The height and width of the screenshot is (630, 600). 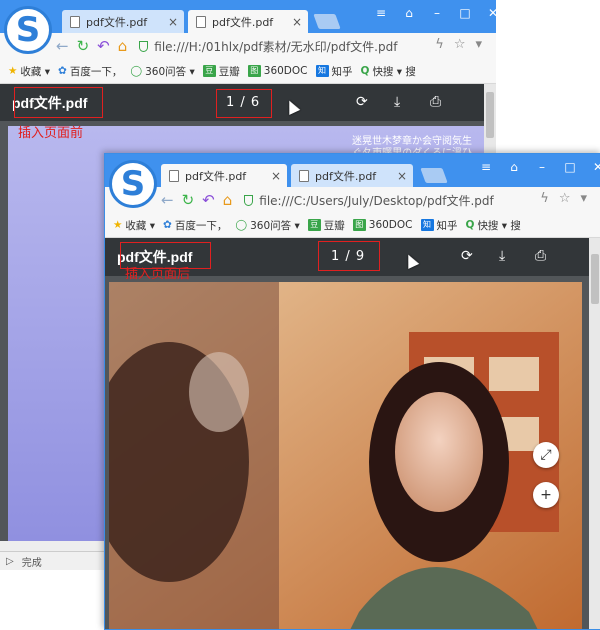 What do you see at coordinates (10, 561) in the screenshot?
I see `sidebar-toggle-icon: ▷` at bounding box center [10, 561].